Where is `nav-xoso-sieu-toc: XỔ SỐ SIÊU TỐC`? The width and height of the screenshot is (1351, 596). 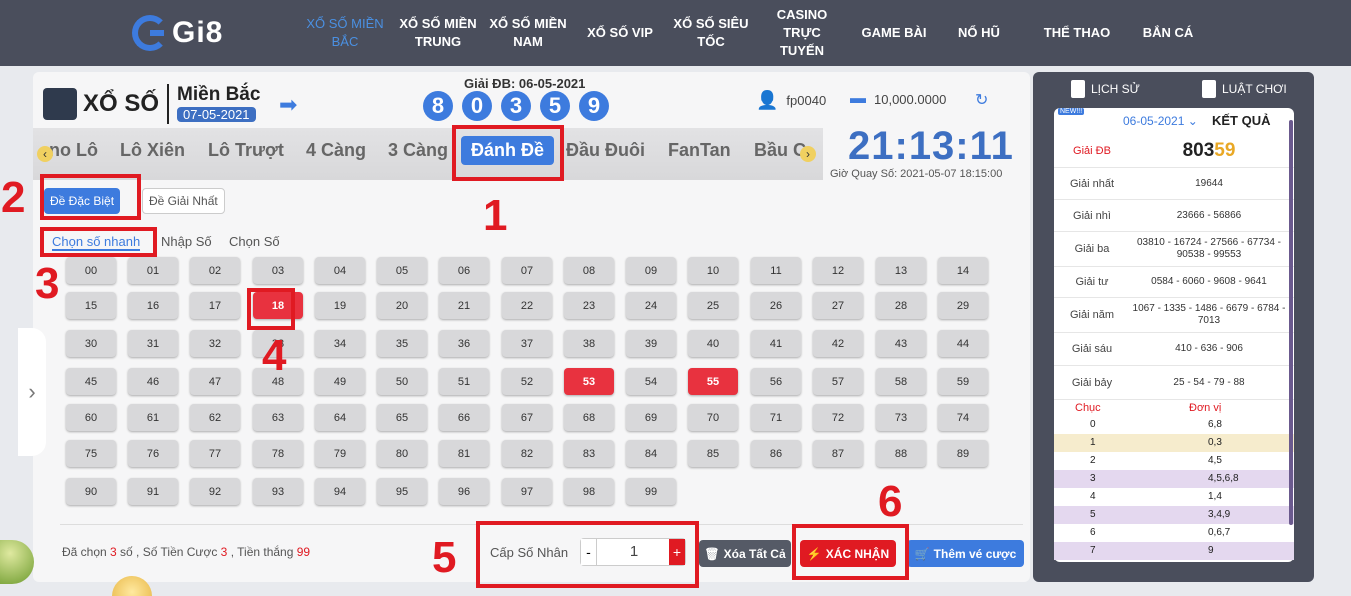 nav-xoso-sieu-toc: XỔ SỐ SIÊU TỐC is located at coordinates (711, 33).